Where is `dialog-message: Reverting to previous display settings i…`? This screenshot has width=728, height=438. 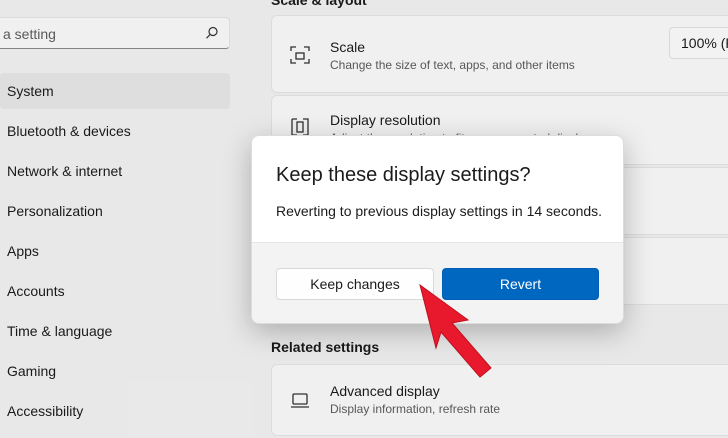 dialog-message: Reverting to previous display settings i… is located at coordinates (439, 211).